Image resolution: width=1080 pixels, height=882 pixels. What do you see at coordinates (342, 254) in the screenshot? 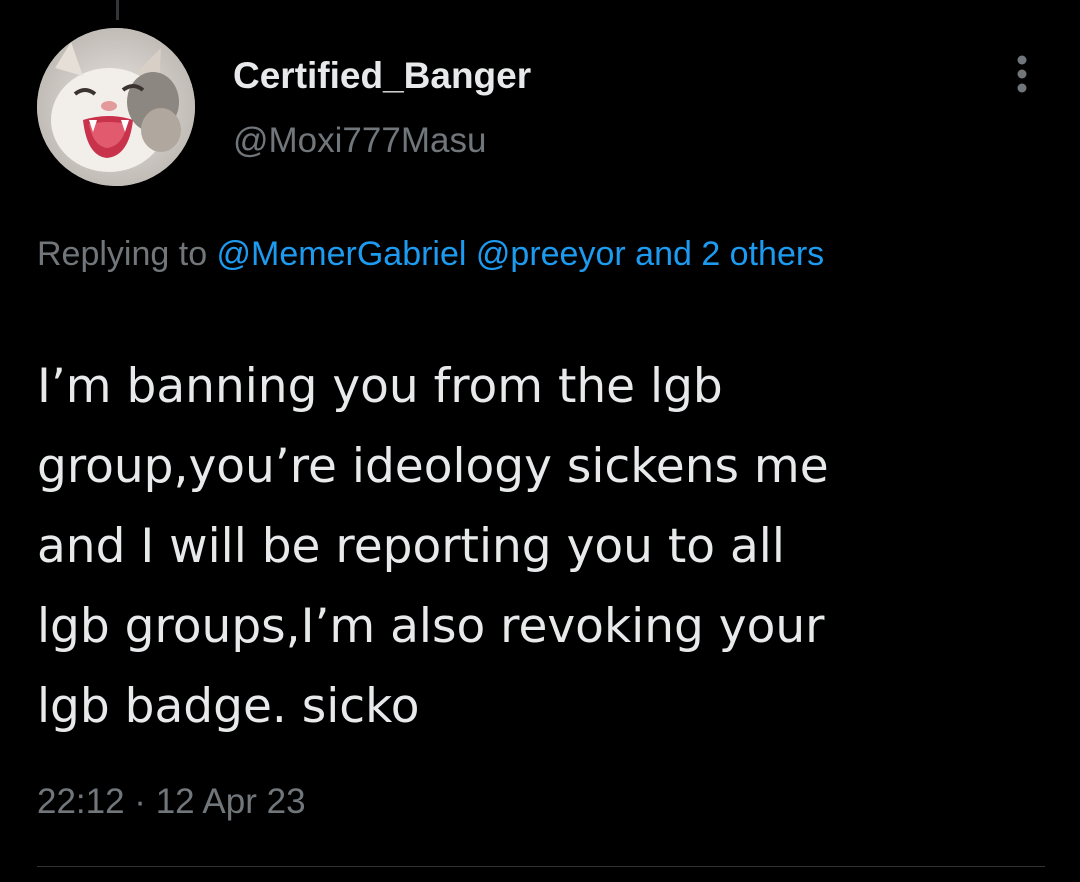
I see `mention-link: @MemerGabriel` at bounding box center [342, 254].